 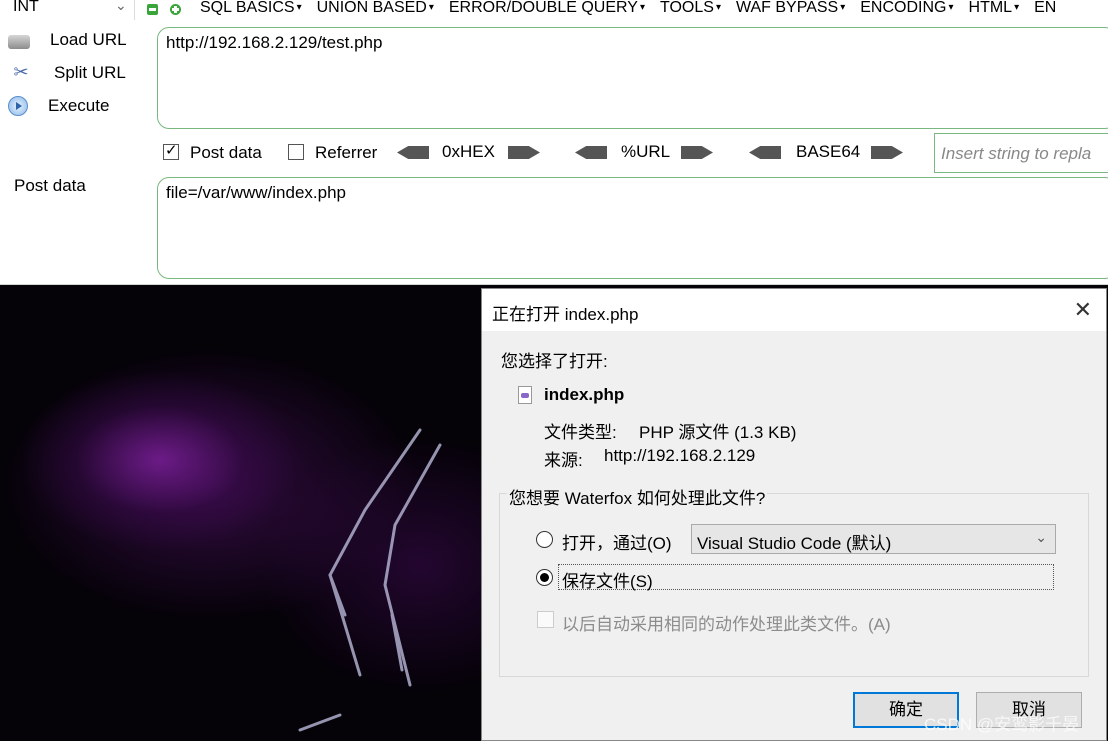 I want to click on base64-encode-arrow-icon, so click(x=887, y=152).